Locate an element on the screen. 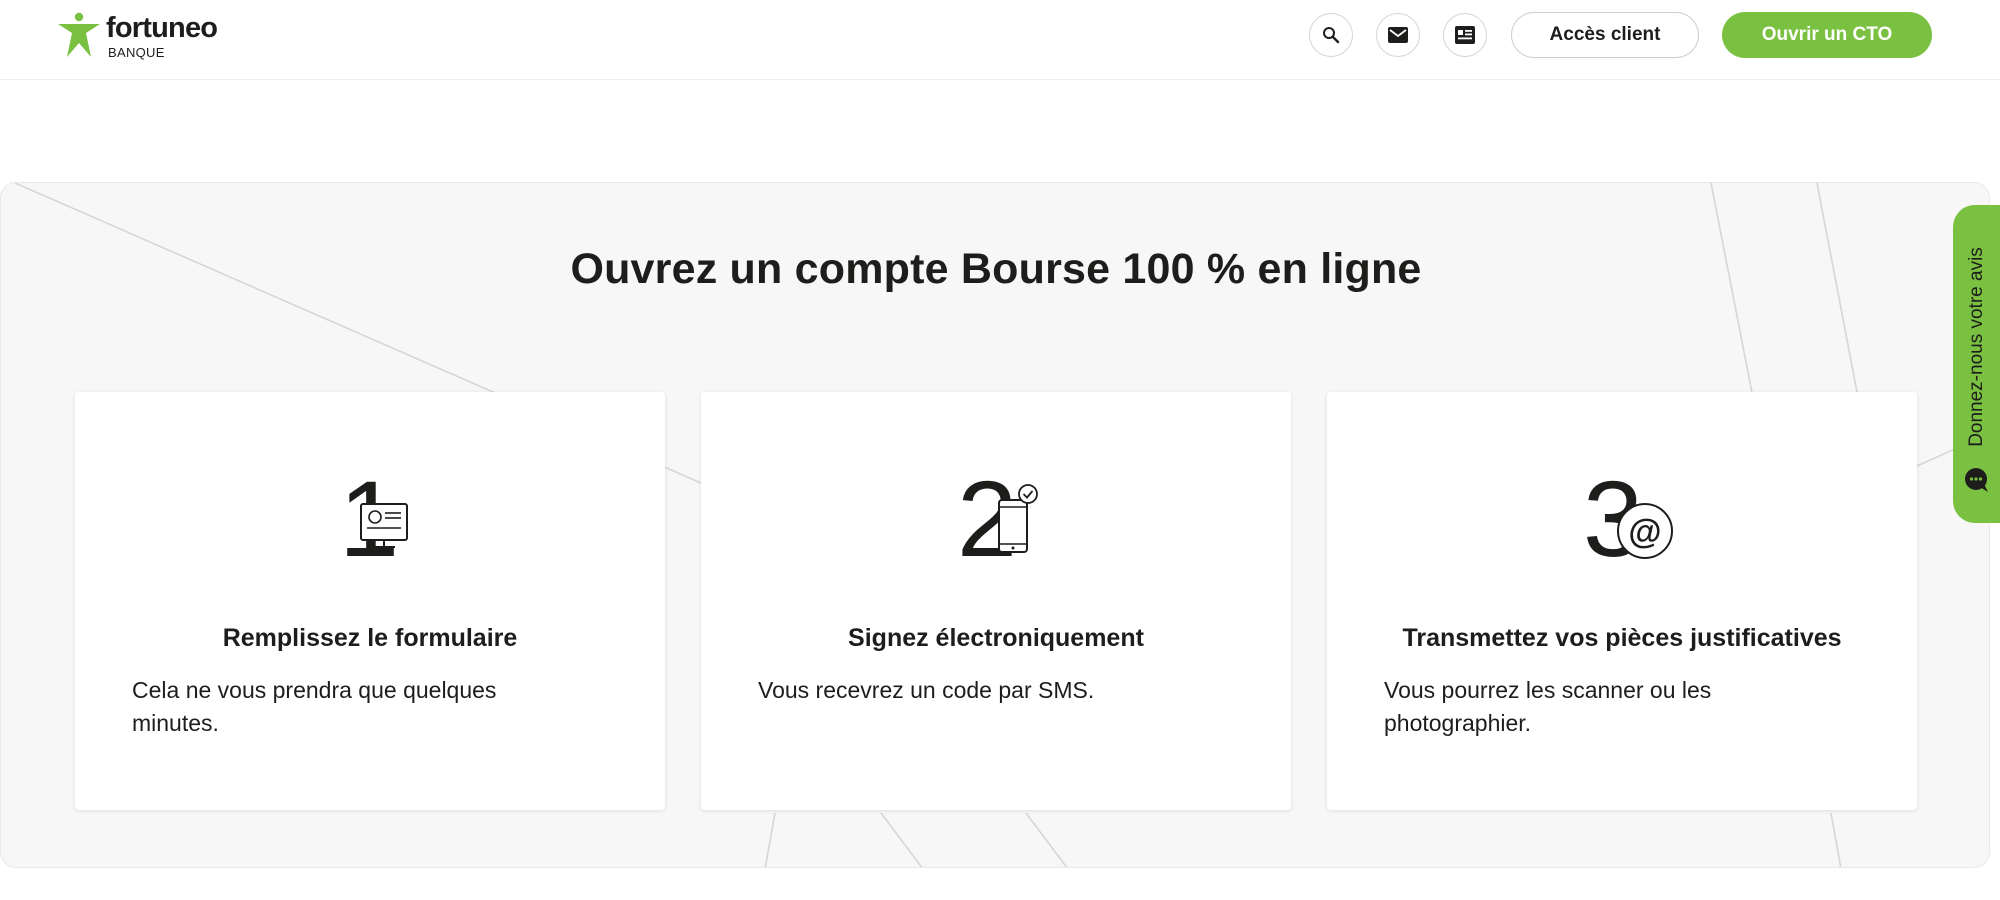 Image resolution: width=2000 pixels, height=900 pixels. computer-form-icon: 1 is located at coordinates (373, 515).